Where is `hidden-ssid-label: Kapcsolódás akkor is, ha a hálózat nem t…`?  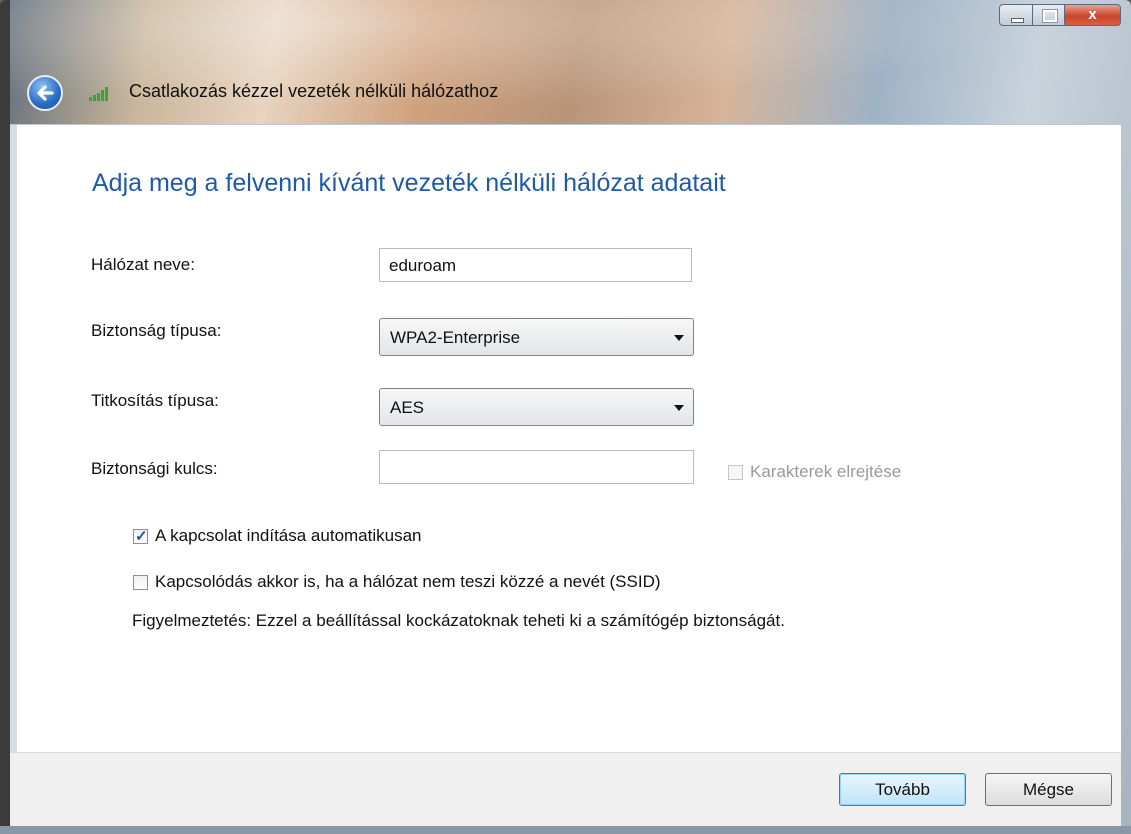 hidden-ssid-label: Kapcsolódás akkor is, ha a hálózat nem t… is located at coordinates (408, 581).